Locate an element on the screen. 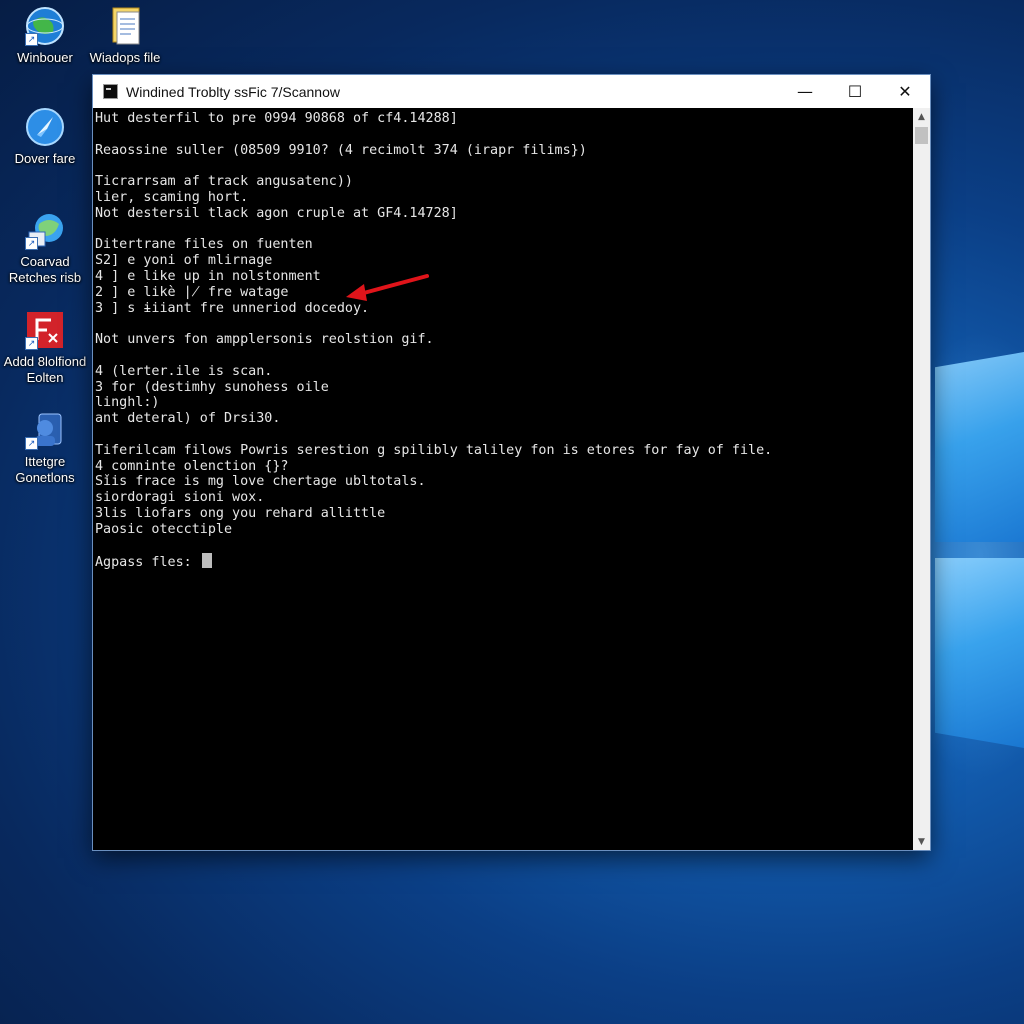 The image size is (1024, 1024). desktop-icon-winbouer: ↗ Winbouer is located at coordinates (45, 36).